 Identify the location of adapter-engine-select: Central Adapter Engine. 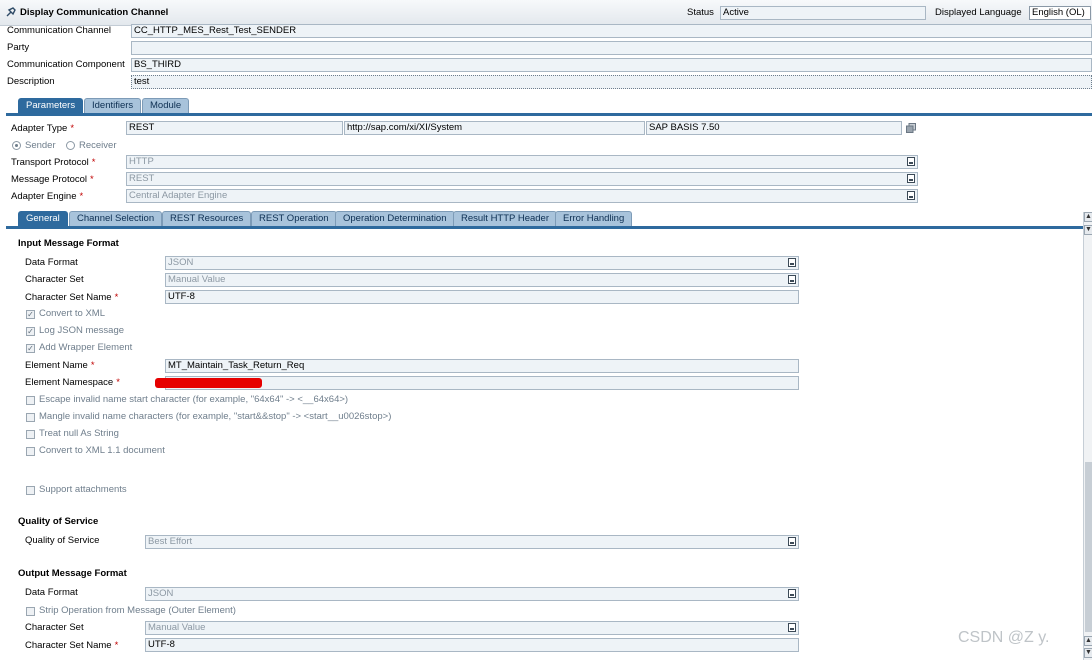
(522, 196).